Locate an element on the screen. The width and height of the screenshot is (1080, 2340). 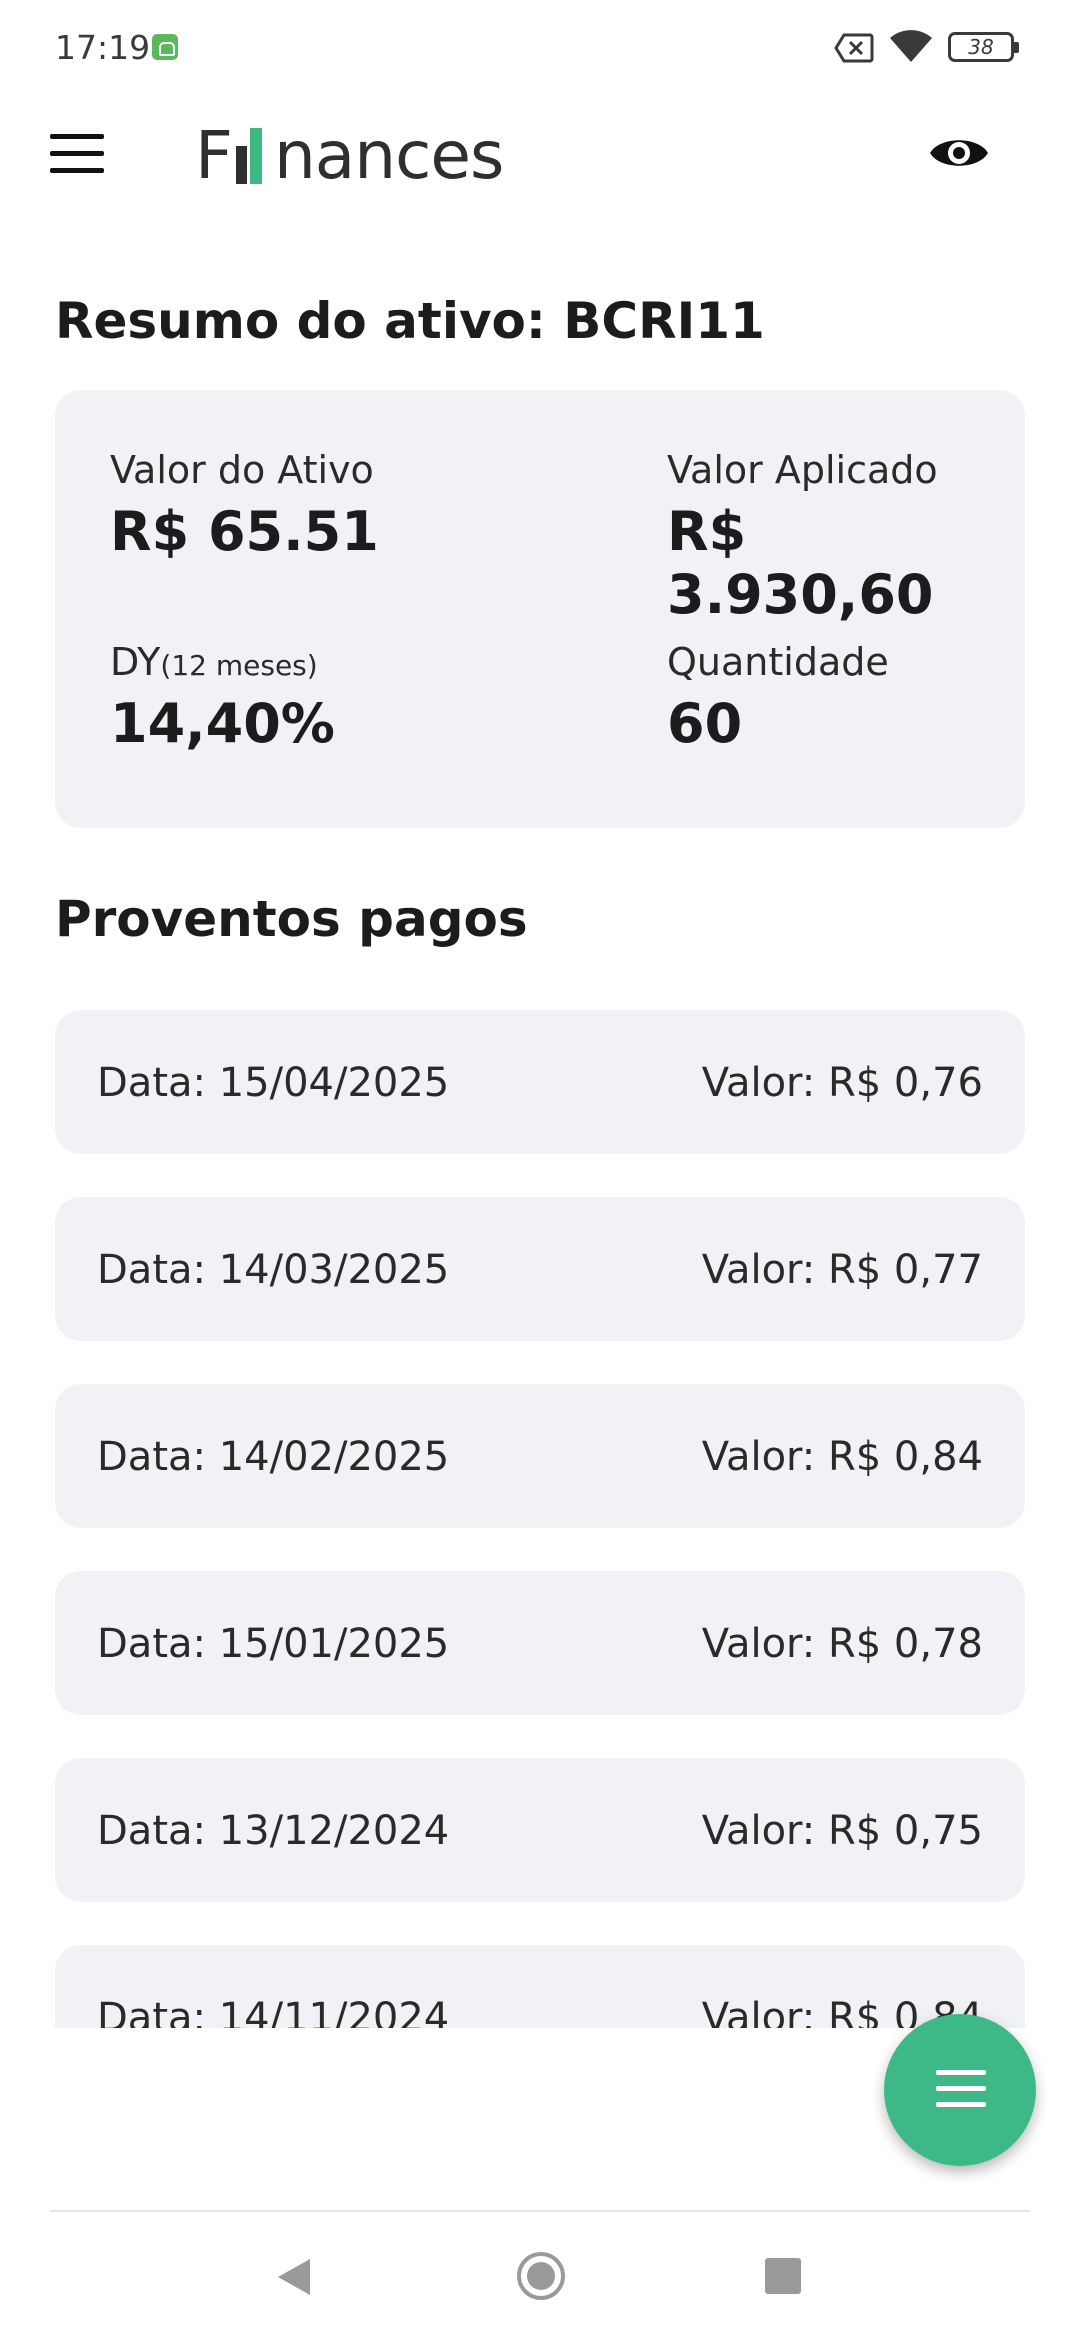
logo-suffix: nances is located at coordinates (388, 155).